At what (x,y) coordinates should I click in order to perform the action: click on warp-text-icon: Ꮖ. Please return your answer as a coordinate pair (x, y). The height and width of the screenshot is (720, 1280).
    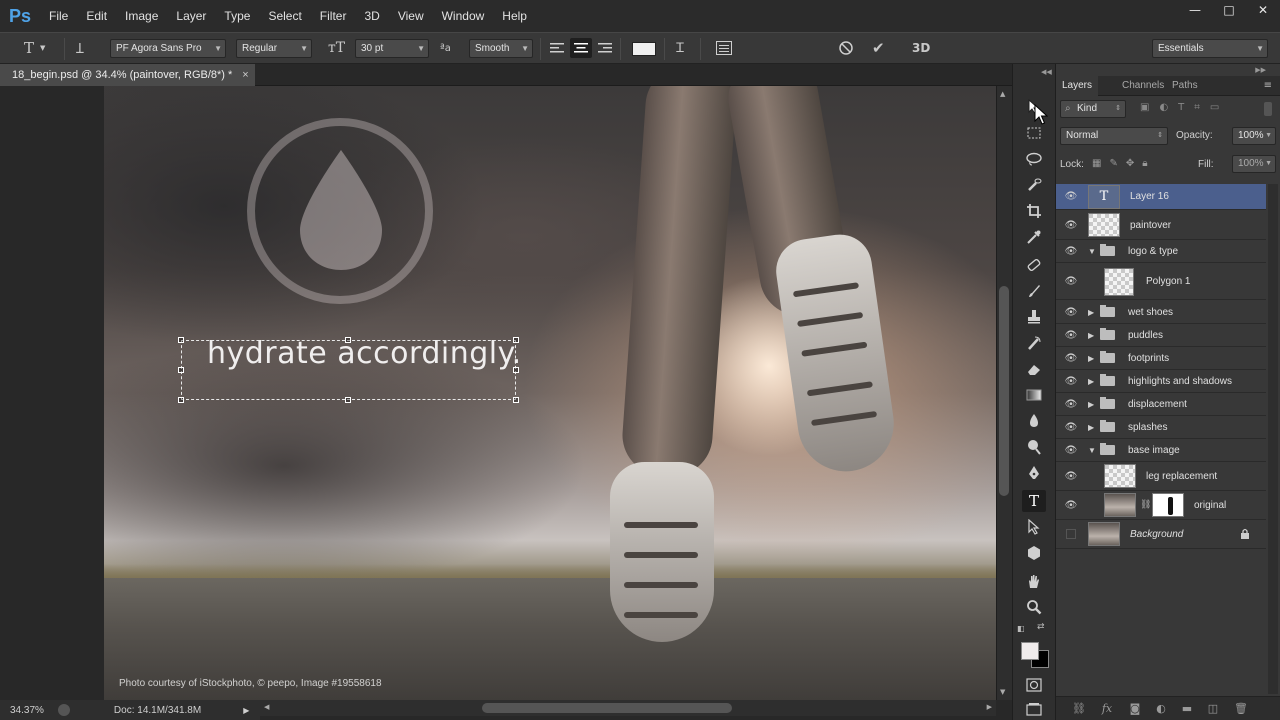
    Looking at the image, I should click on (680, 48).